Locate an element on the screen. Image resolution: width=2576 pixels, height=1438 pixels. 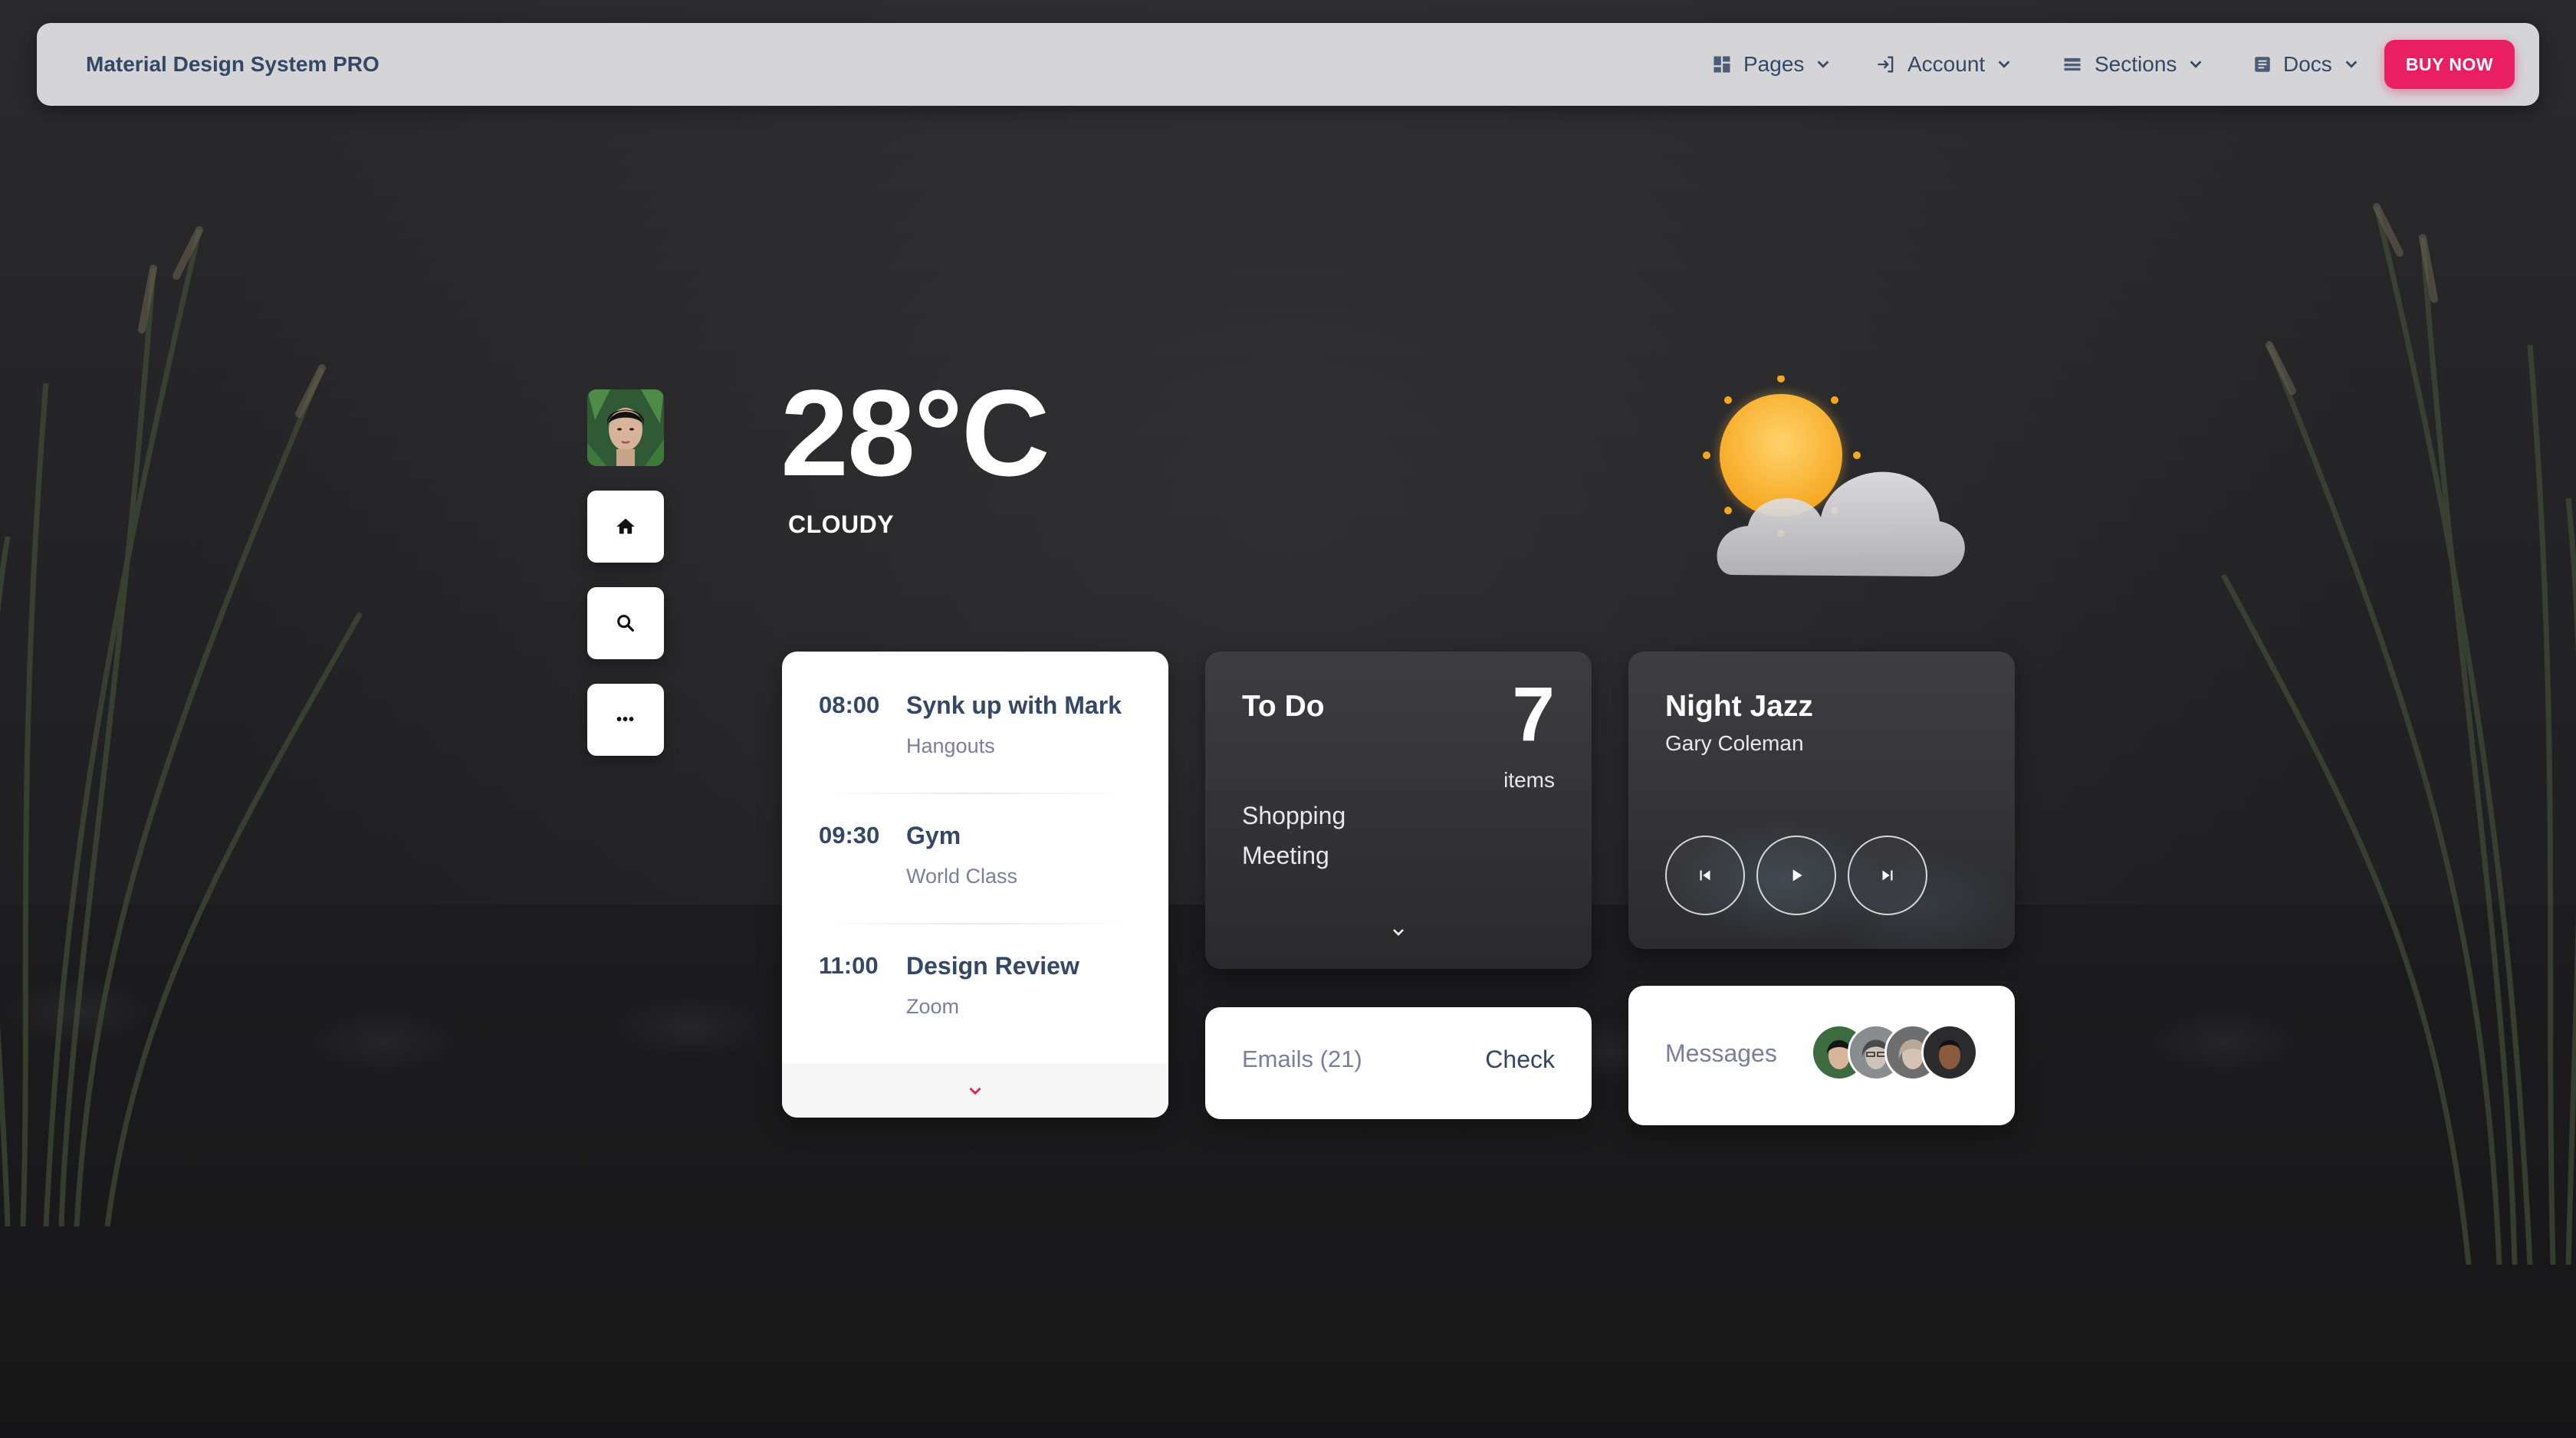
schedule-expand-button is located at coordinates (975, 1091).